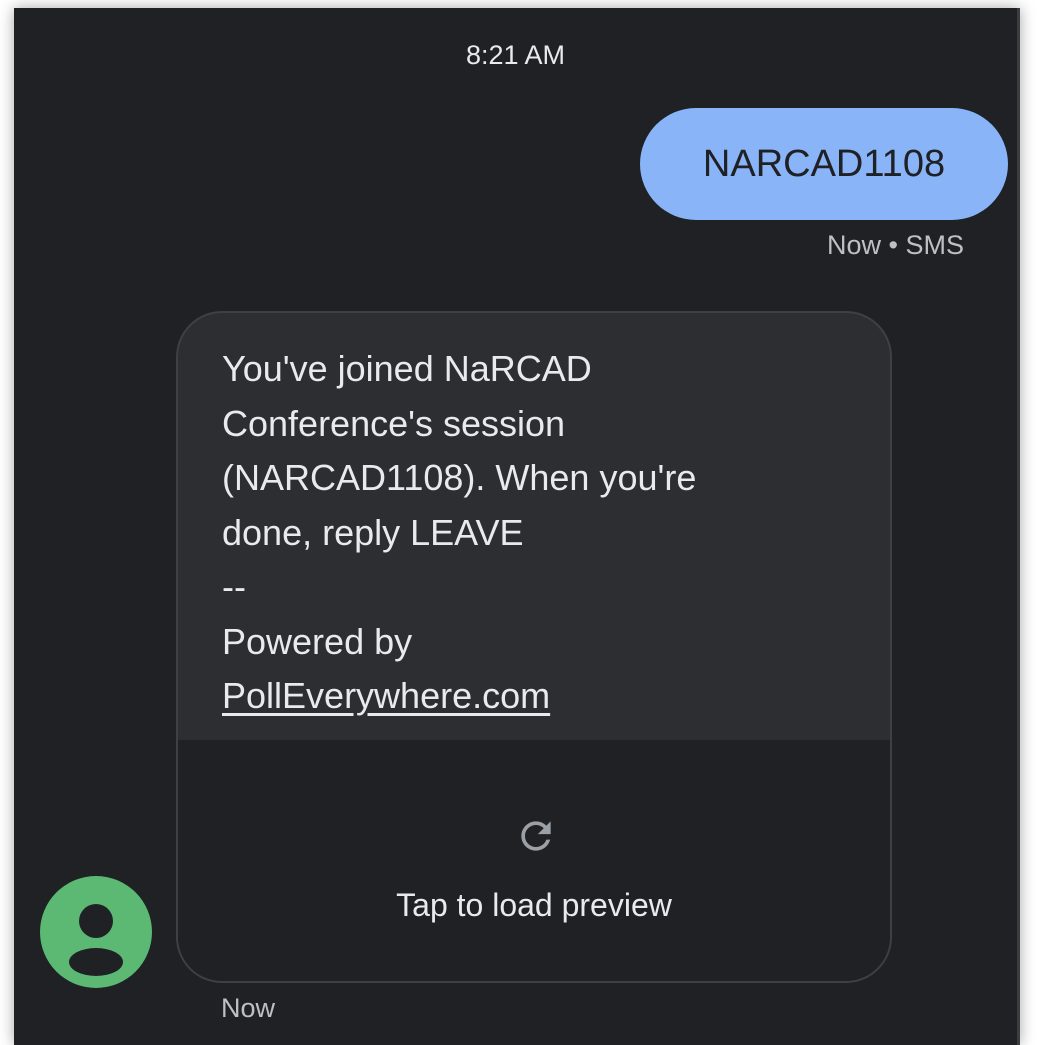 The image size is (1043, 1045). I want to click on incoming-line: Conference's session, so click(394, 423).